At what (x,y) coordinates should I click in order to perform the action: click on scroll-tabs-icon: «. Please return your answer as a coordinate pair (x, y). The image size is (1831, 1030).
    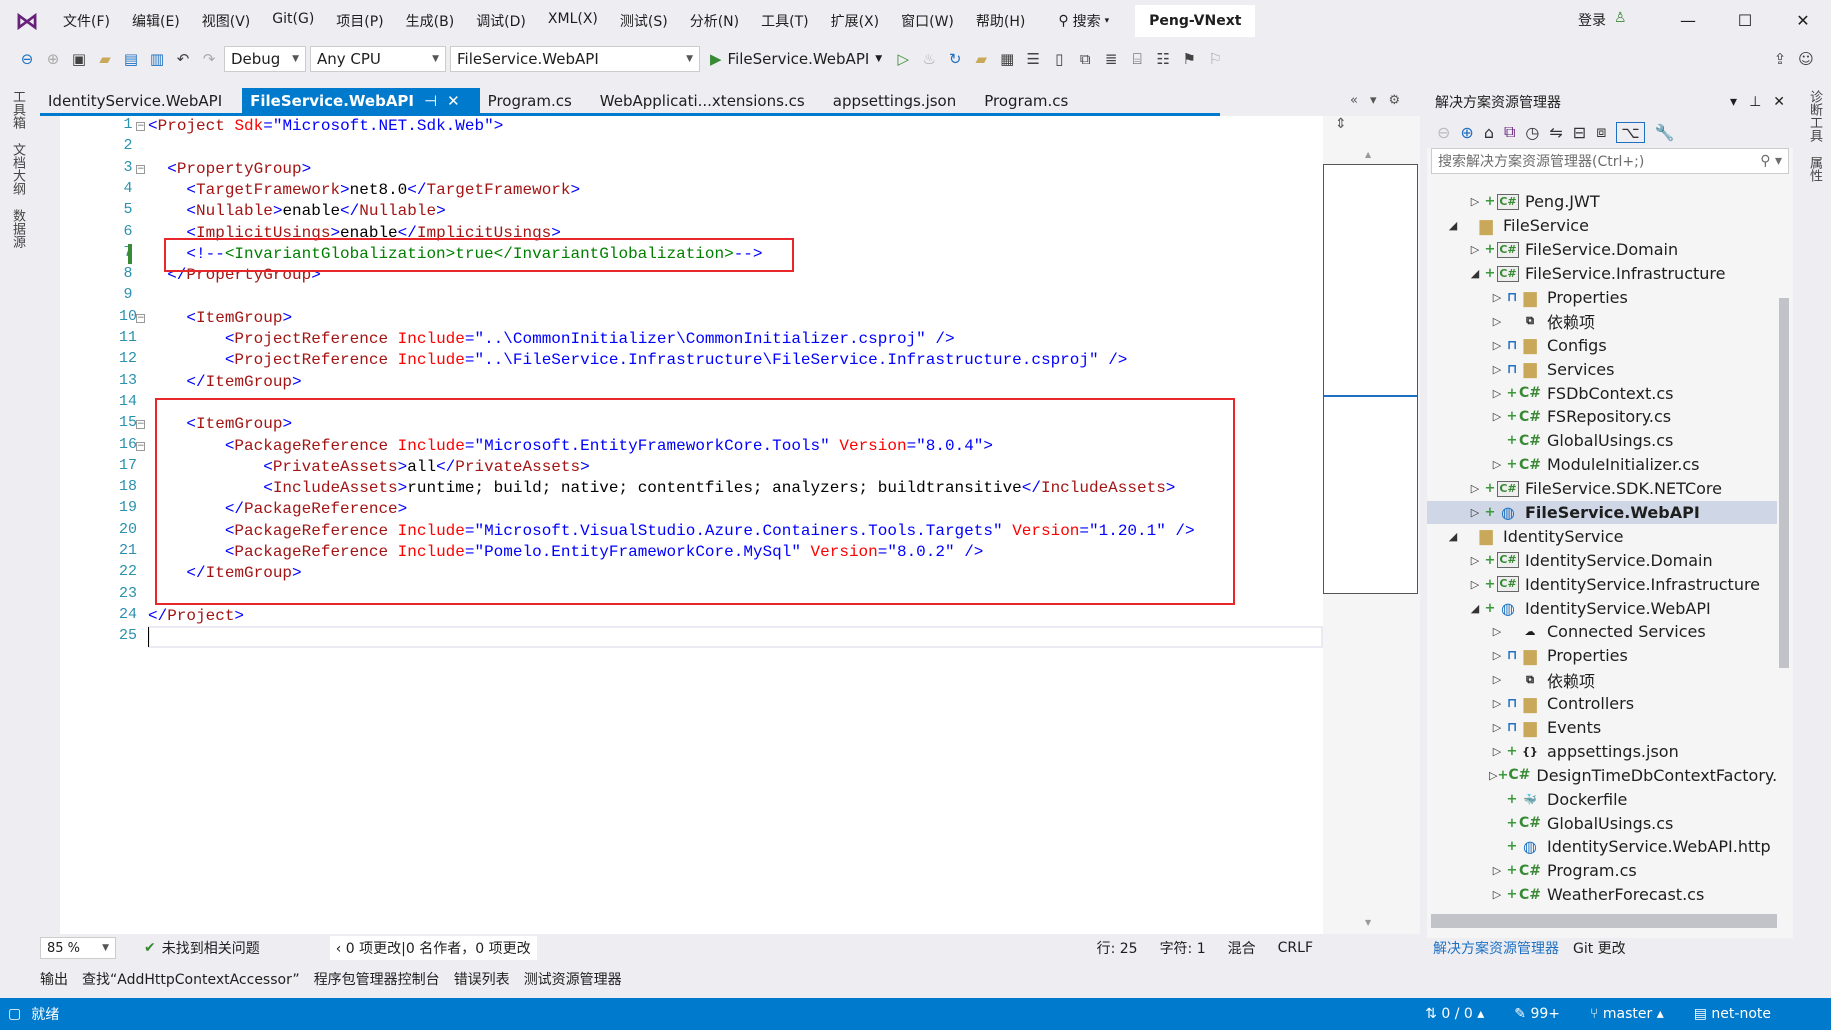
    Looking at the image, I should click on (1354, 101).